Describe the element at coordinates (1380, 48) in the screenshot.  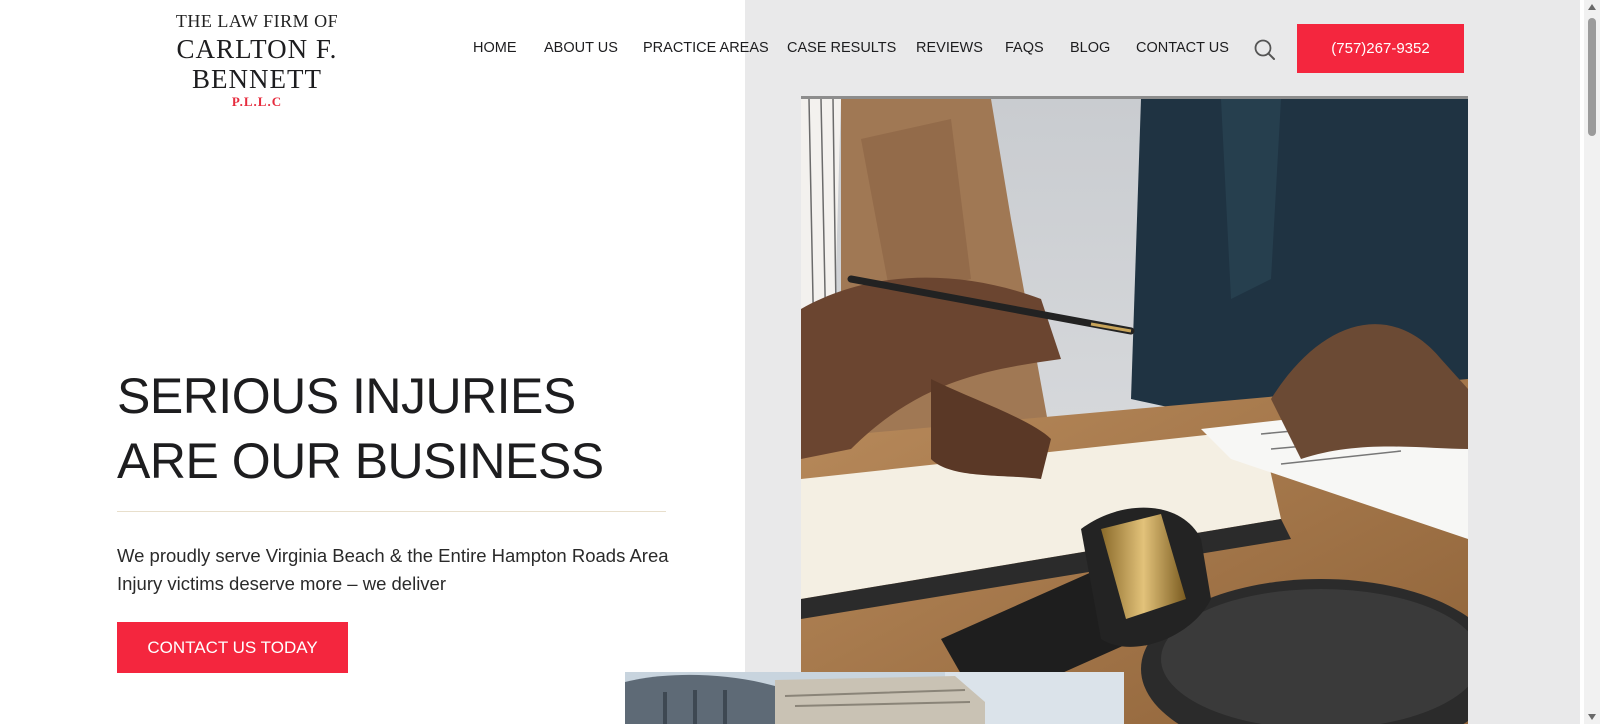
I see `phone-button: (757)267-9352` at that location.